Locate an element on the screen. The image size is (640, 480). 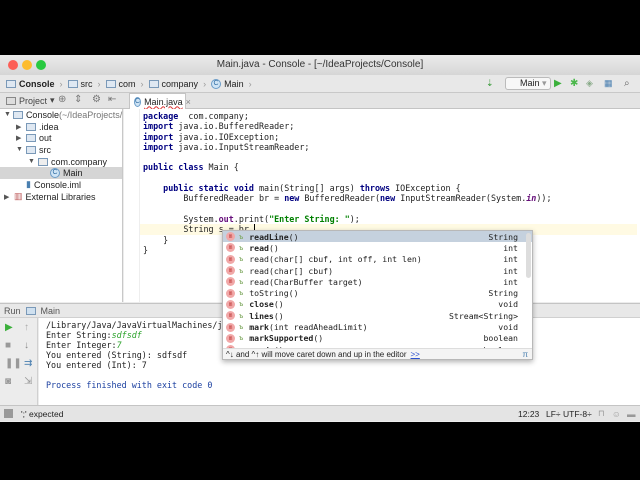
code-line: import java.io.BufferedReader; is located at coordinates (390, 126).